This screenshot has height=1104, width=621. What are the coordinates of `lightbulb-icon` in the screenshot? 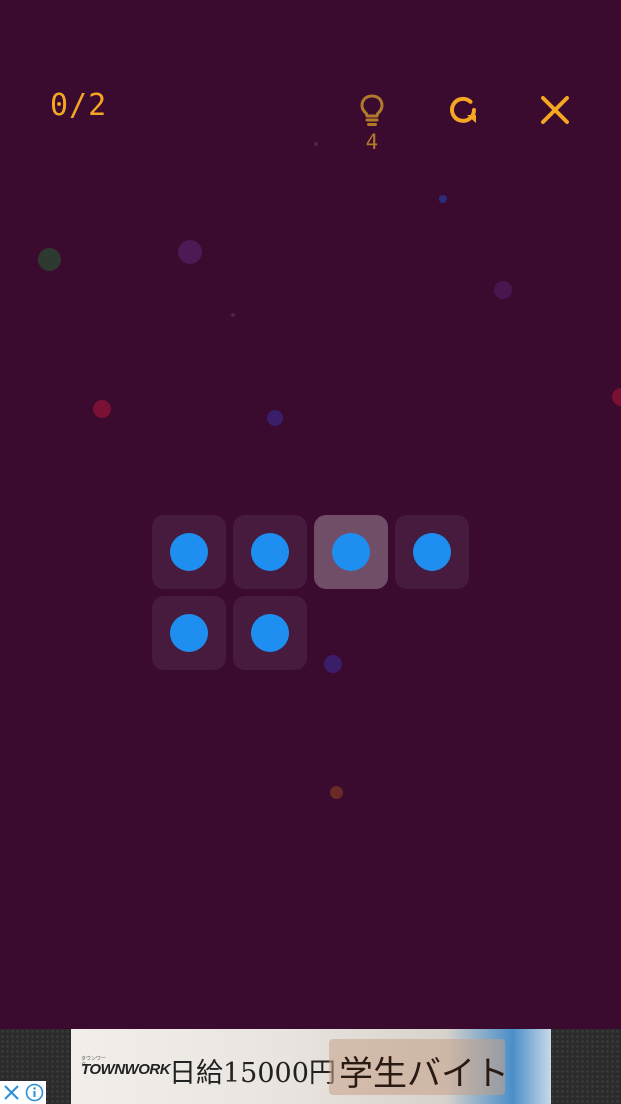 It's located at (372, 110).